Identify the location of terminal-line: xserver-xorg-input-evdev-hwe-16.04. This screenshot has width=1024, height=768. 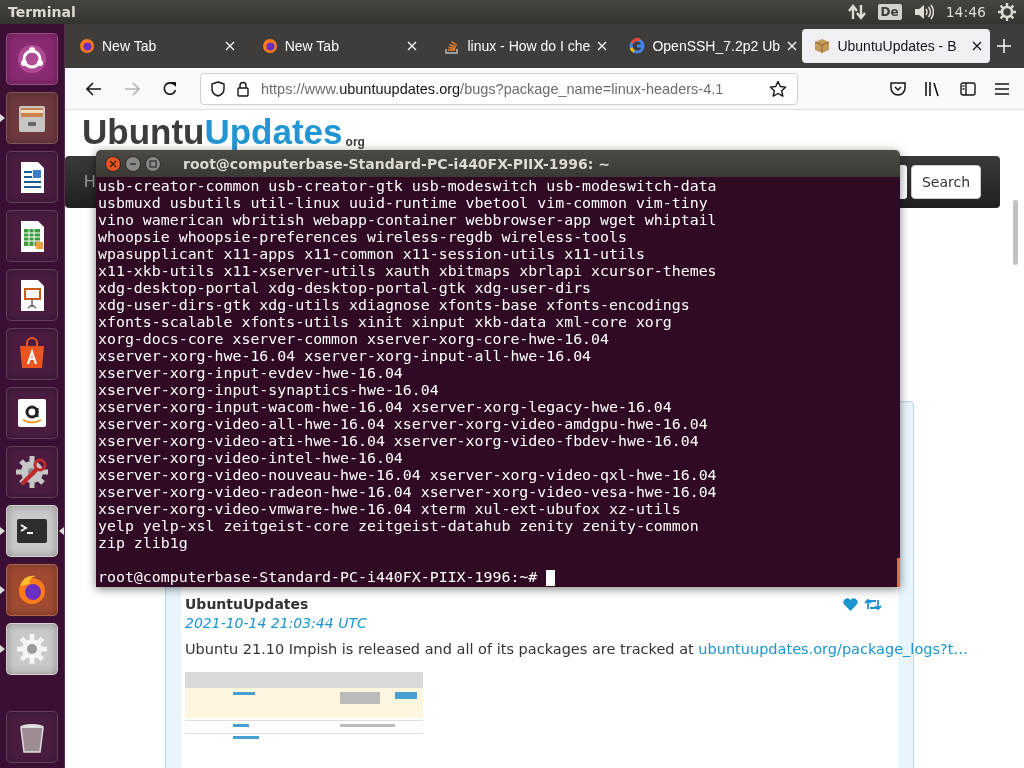
(251, 373).